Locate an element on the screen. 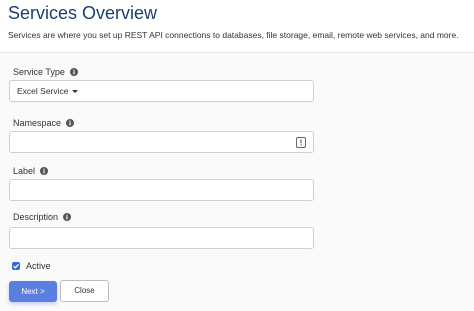 Image resolution: width=474 pixels, height=311 pixels. close-button: Close is located at coordinates (84, 291).